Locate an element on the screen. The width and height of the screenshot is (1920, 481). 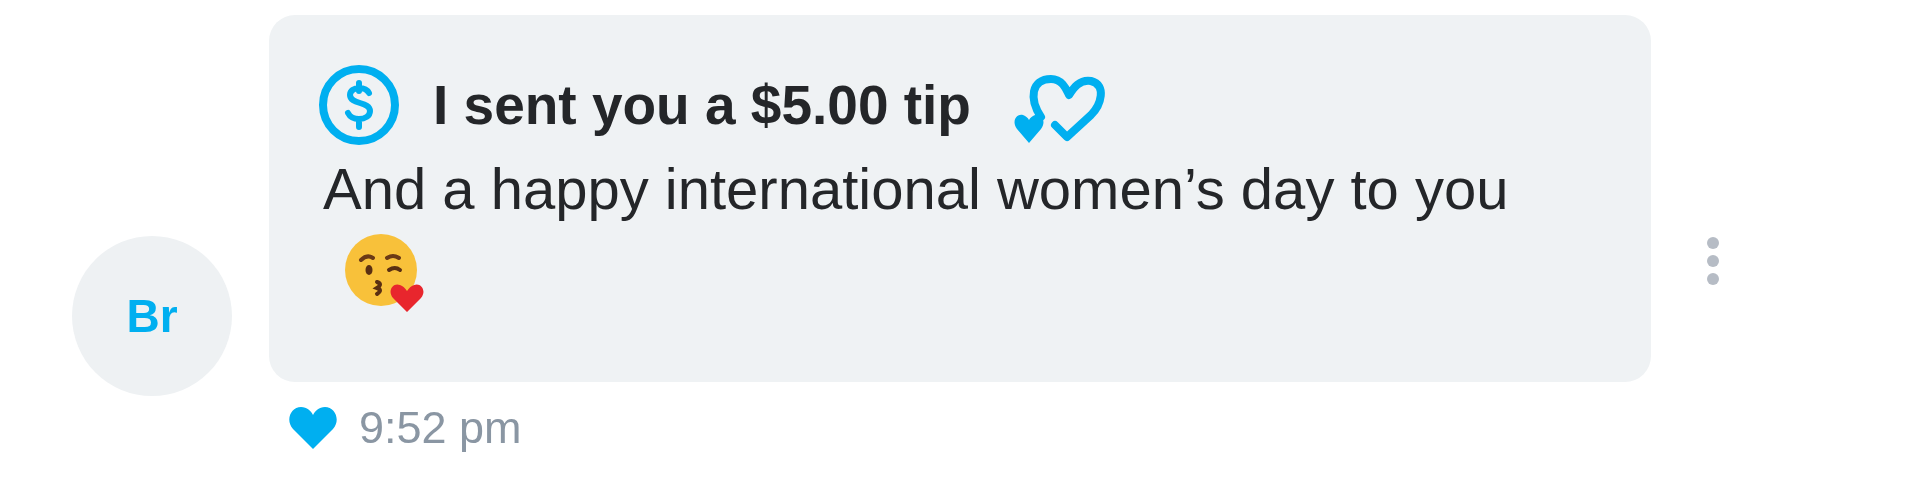
message-time: 9:52 pm is located at coordinates (440, 428).